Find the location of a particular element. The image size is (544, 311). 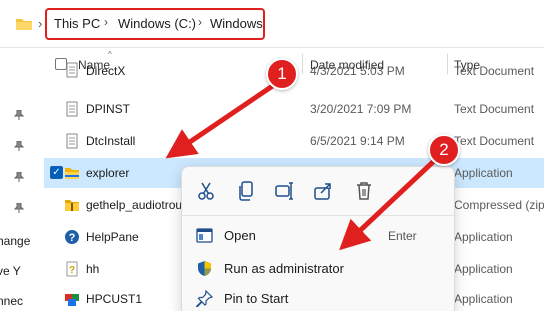

callout-badge-1: 1 is located at coordinates (282, 74).